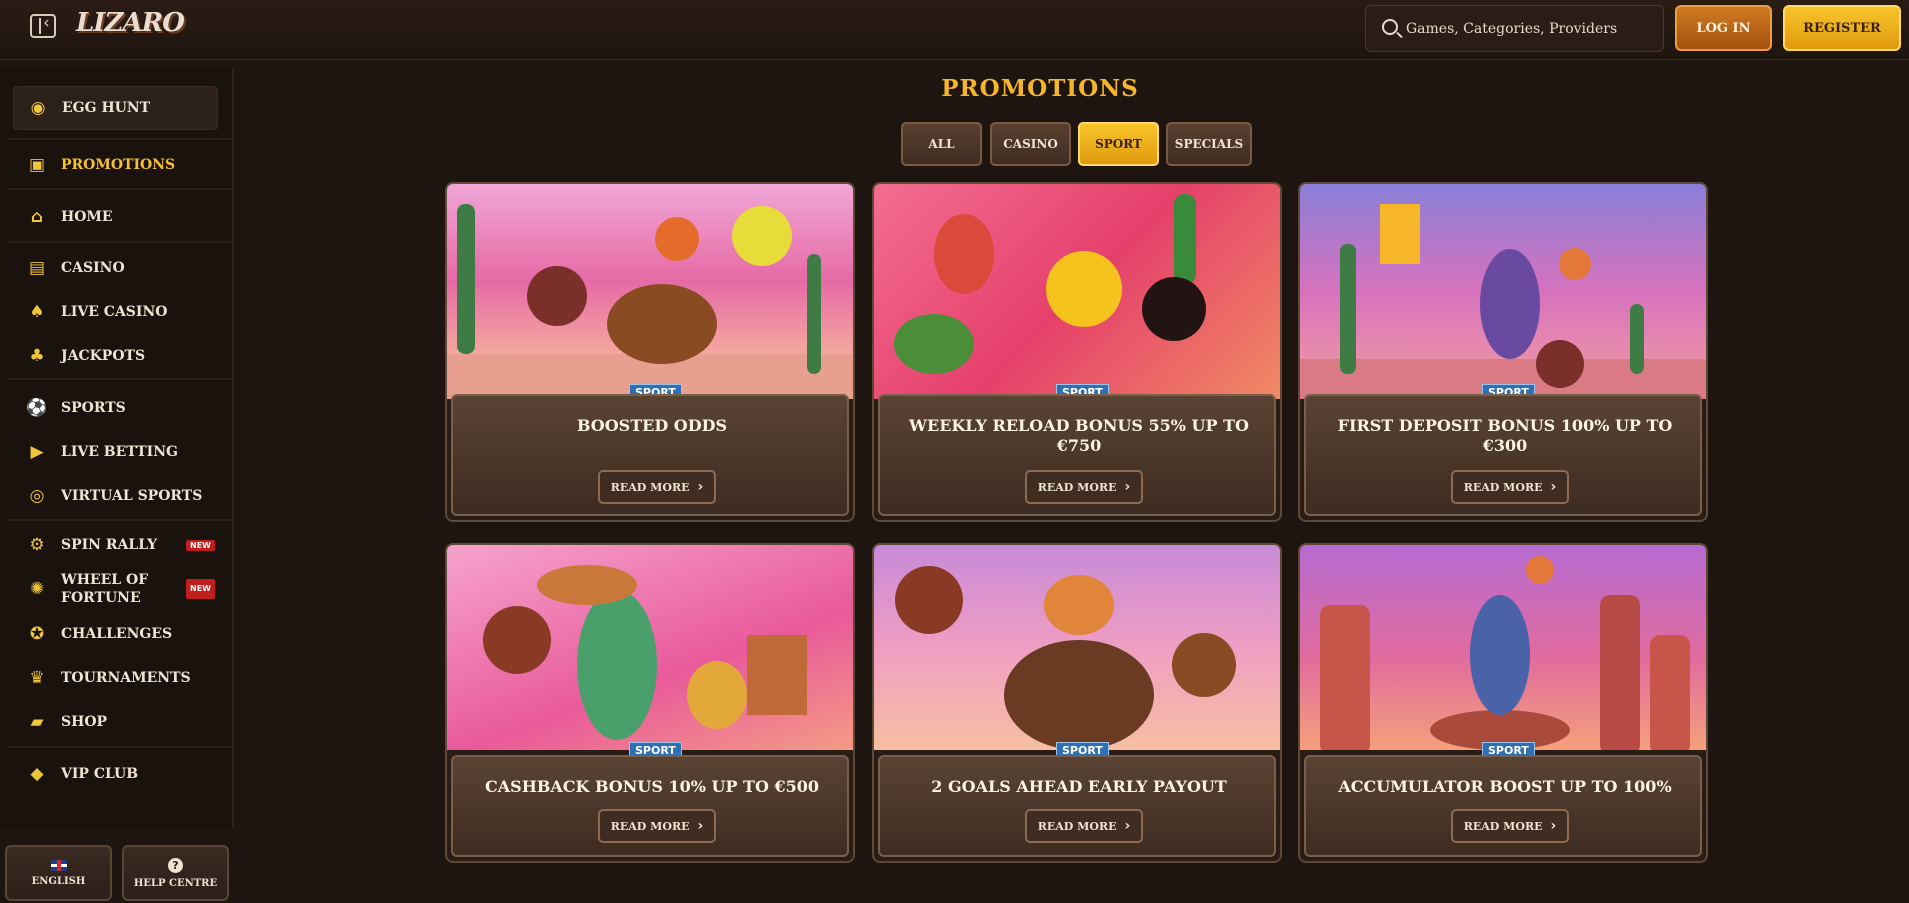  I want to click on sidebar-item-promotions: ▣ PROMOTIONS, so click(122, 165).